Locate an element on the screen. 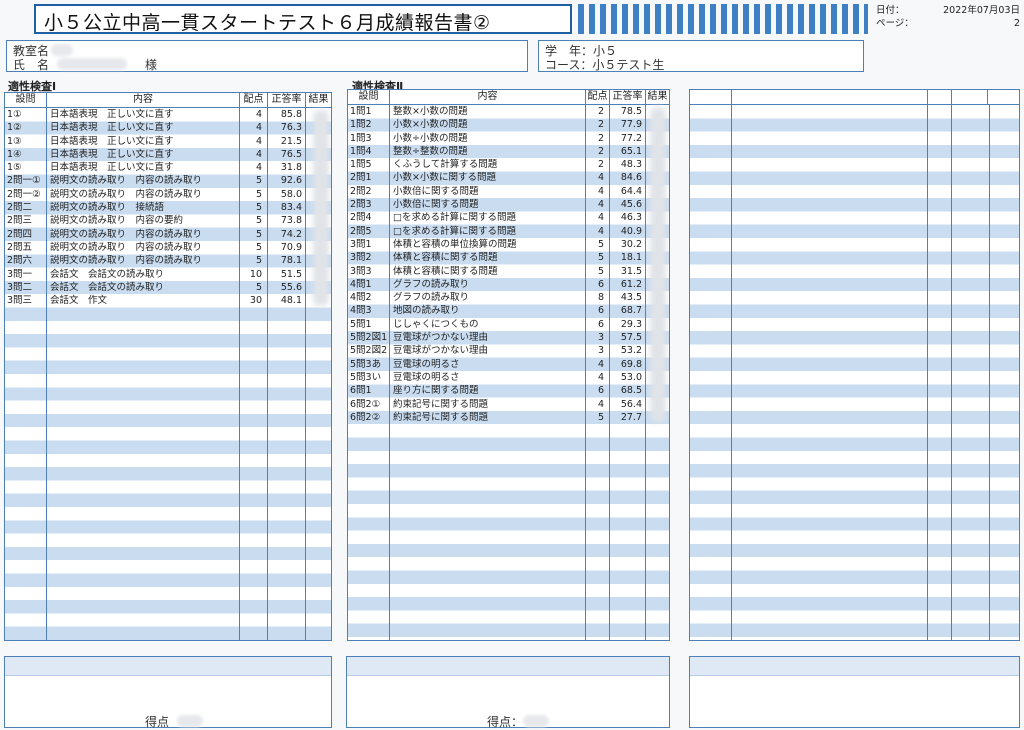  rate-cell: 77.9 is located at coordinates (631, 125).